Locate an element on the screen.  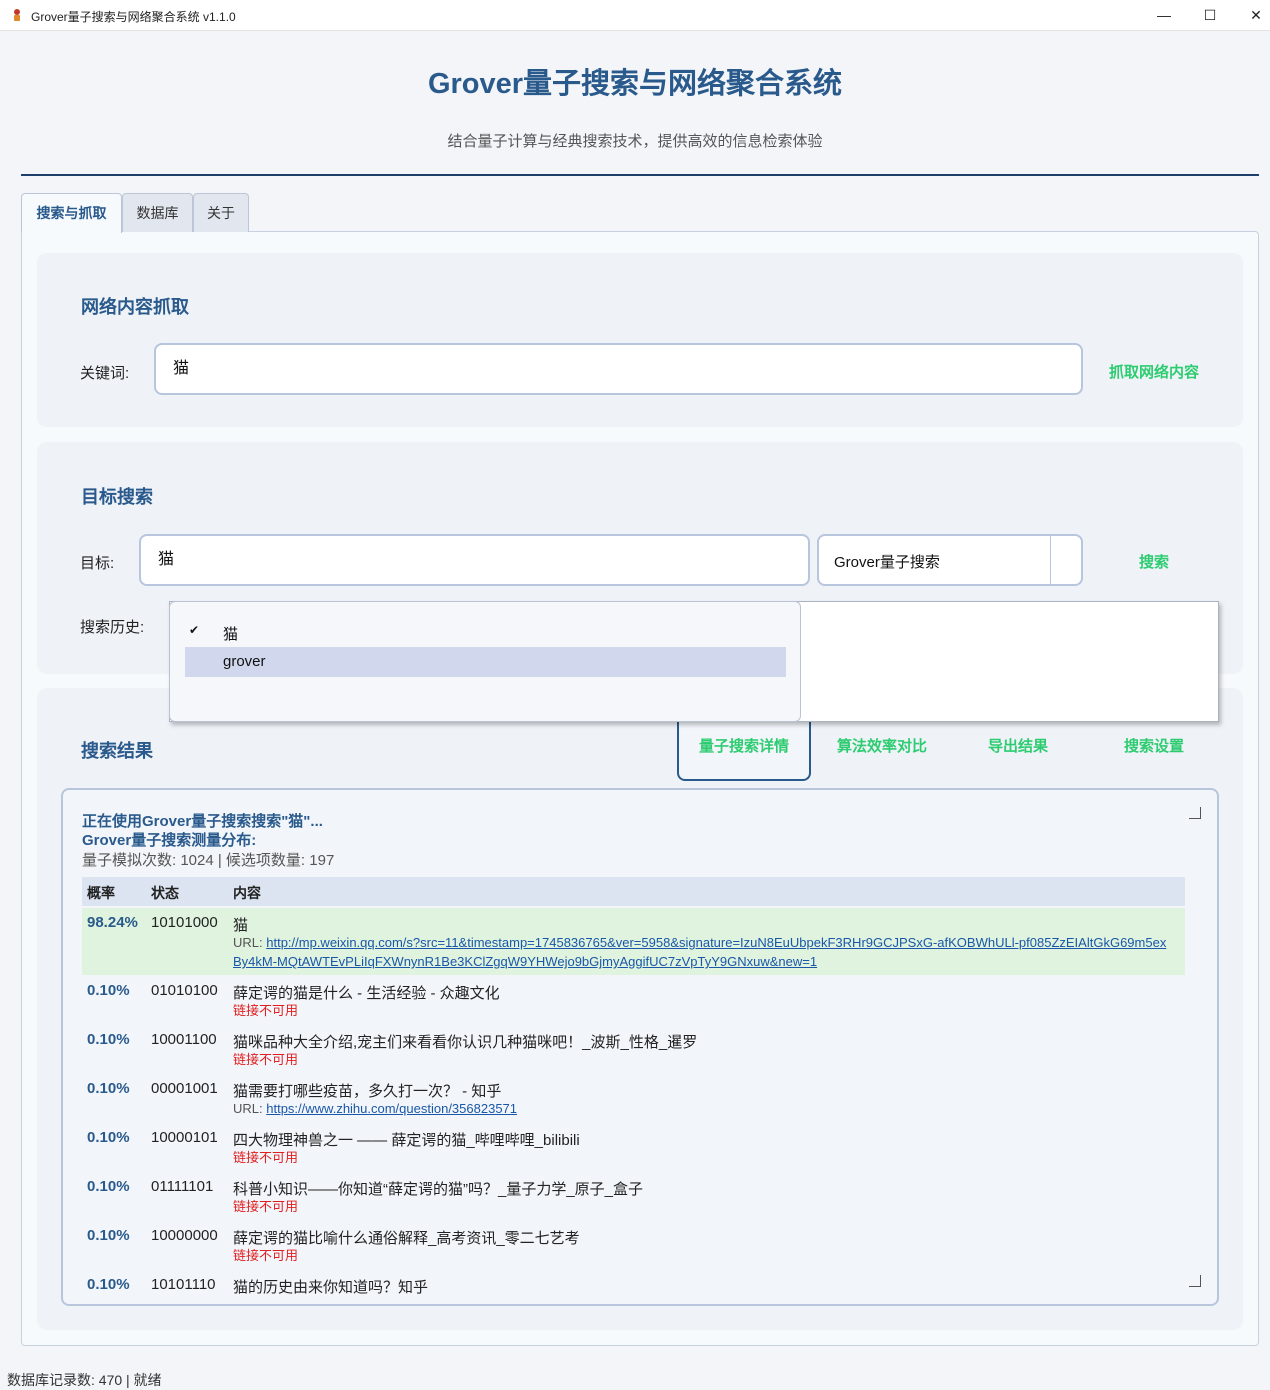
row-state: 01010100 is located at coordinates (184, 990).